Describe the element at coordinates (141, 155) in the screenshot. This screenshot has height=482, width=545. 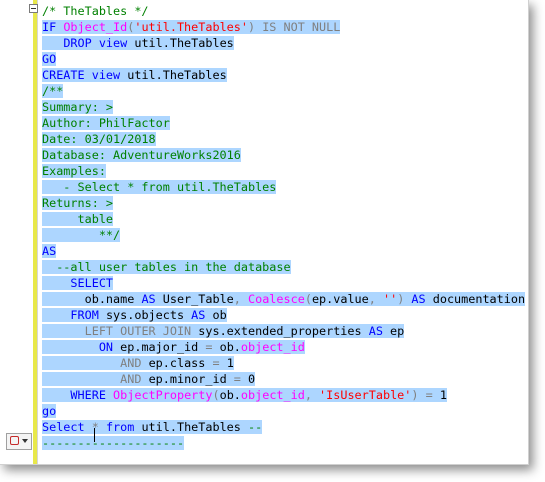
I see `selected-code-text: Database: AdventureWorks2016` at that location.